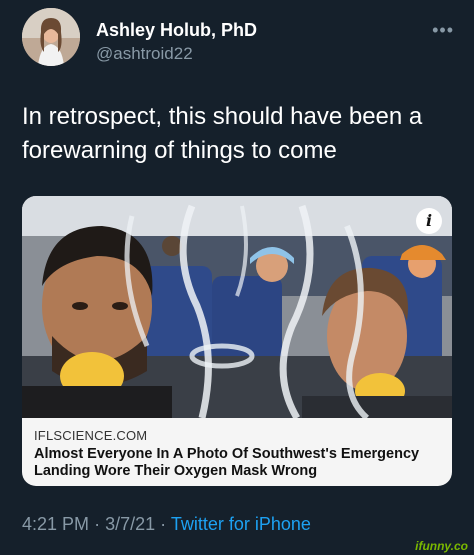 This screenshot has height=555, width=474. I want to click on more-horizontal-icon: •••, so click(443, 30).